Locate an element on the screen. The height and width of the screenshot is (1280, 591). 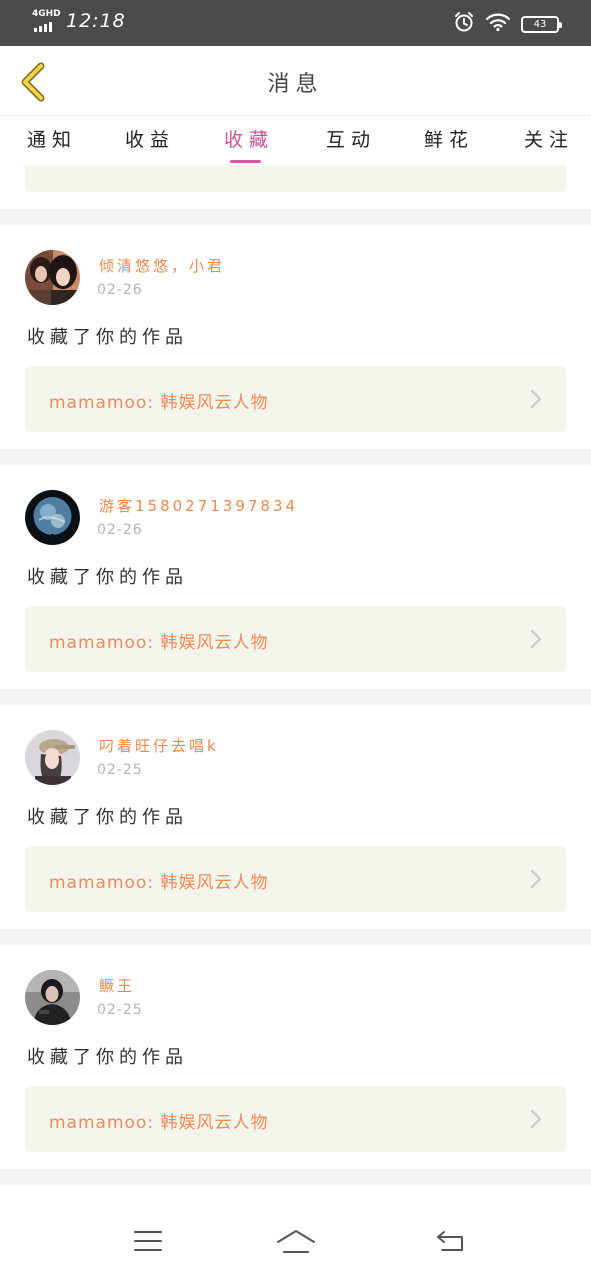
system-nav-bar is located at coordinates (295, 1240).